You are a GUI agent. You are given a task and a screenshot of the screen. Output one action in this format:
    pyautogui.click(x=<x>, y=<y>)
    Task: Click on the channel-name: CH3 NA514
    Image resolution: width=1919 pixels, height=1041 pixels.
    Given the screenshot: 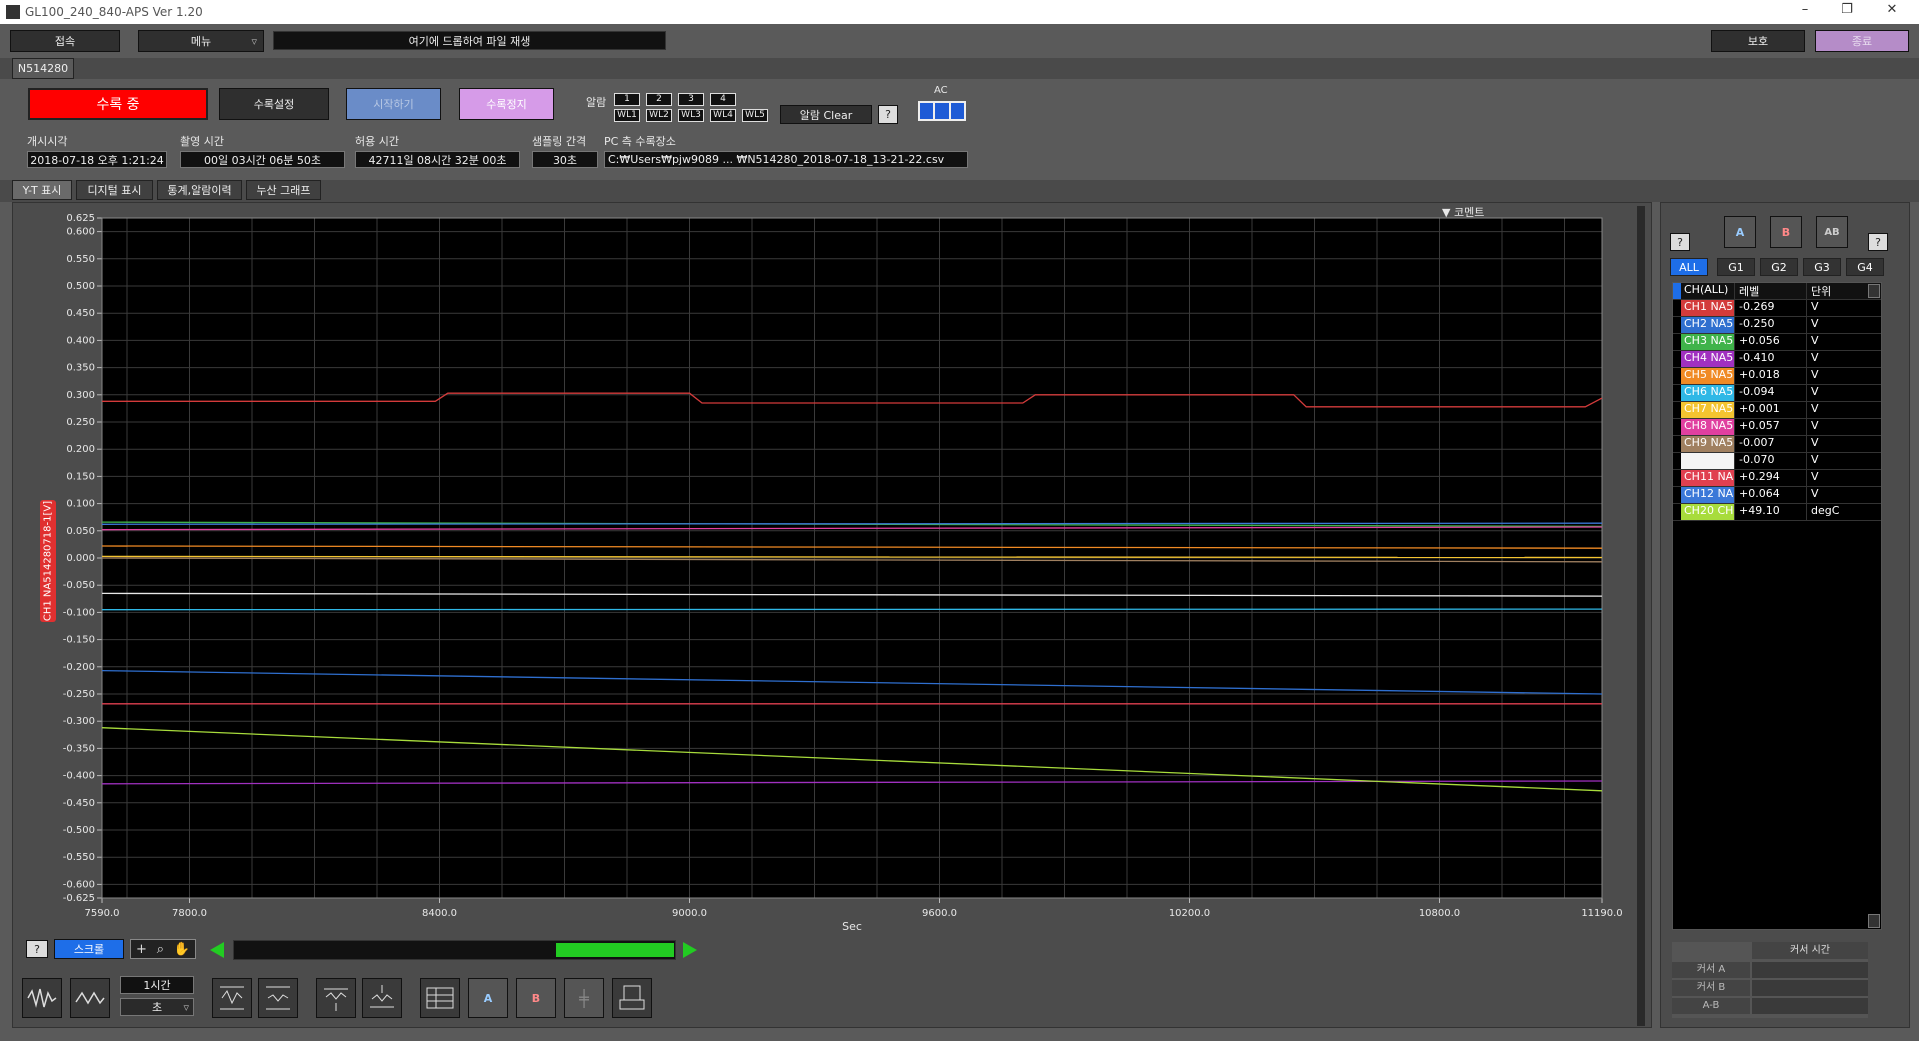 What is the action you would take?
    pyautogui.click(x=1707, y=342)
    